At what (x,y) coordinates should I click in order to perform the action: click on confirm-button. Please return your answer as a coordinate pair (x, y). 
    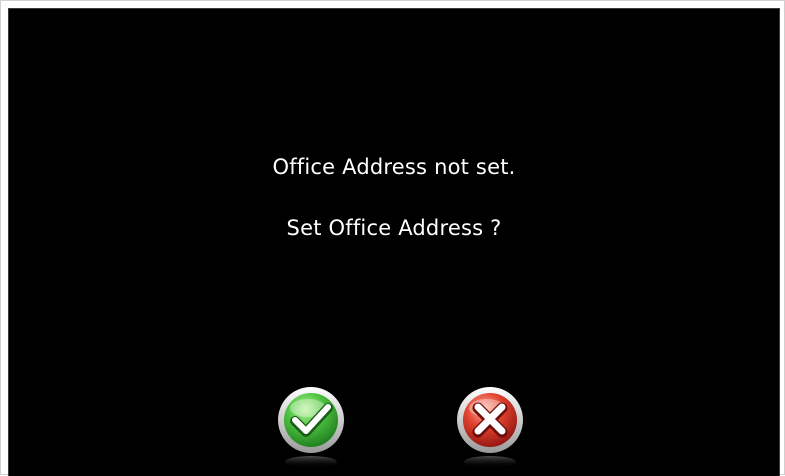
    Looking at the image, I should click on (311, 428).